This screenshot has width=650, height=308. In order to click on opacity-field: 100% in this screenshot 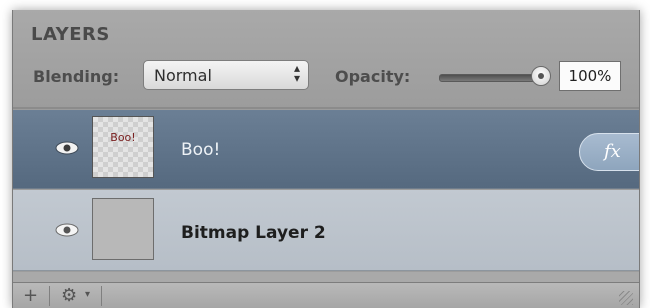, I will do `click(590, 76)`.